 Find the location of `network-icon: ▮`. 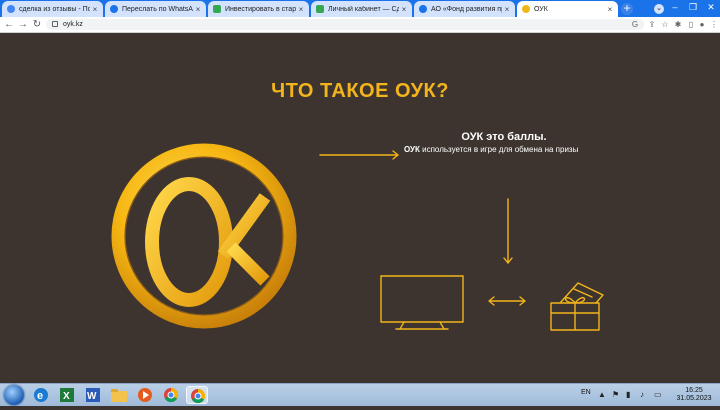

network-icon: ▮ is located at coordinates (628, 394).